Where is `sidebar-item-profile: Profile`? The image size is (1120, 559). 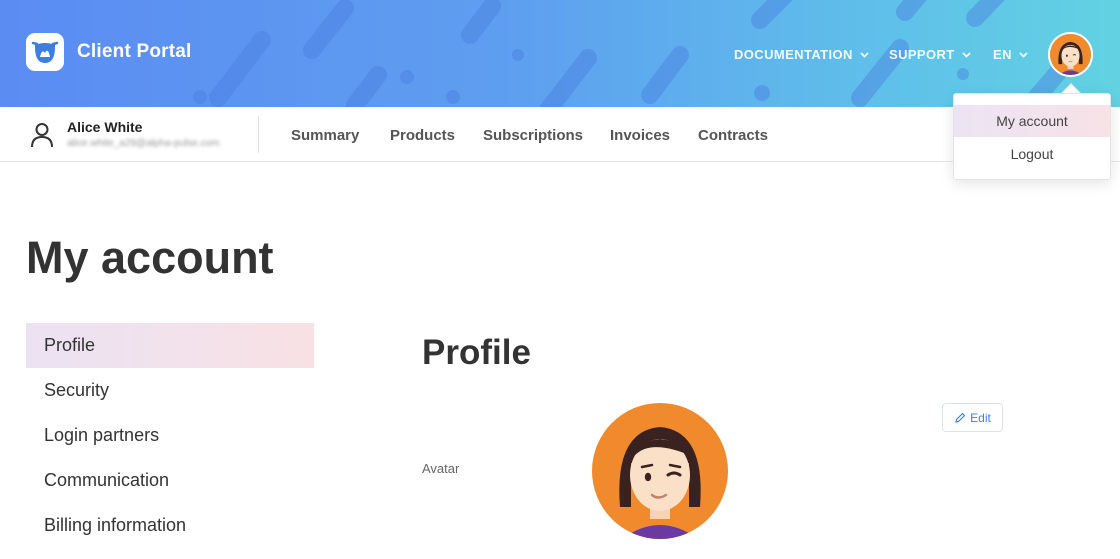
sidebar-item-profile: Profile is located at coordinates (170, 345).